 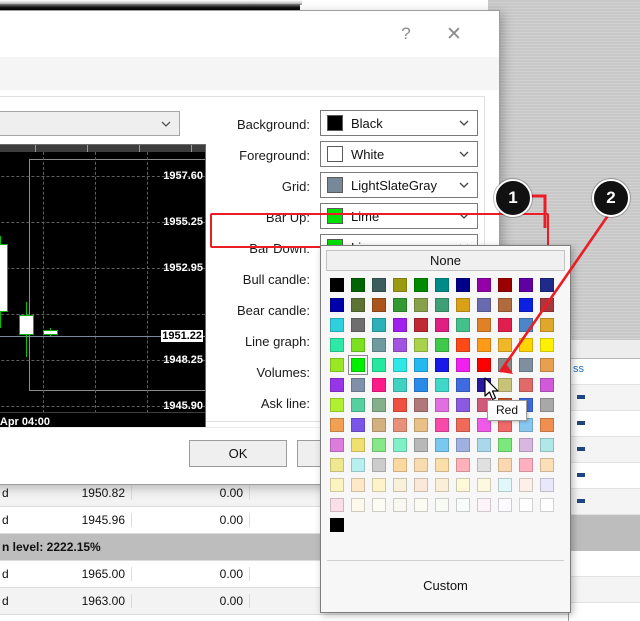 What do you see at coordinates (445, 585) in the screenshot?
I see `custom-color-button: Custom` at bounding box center [445, 585].